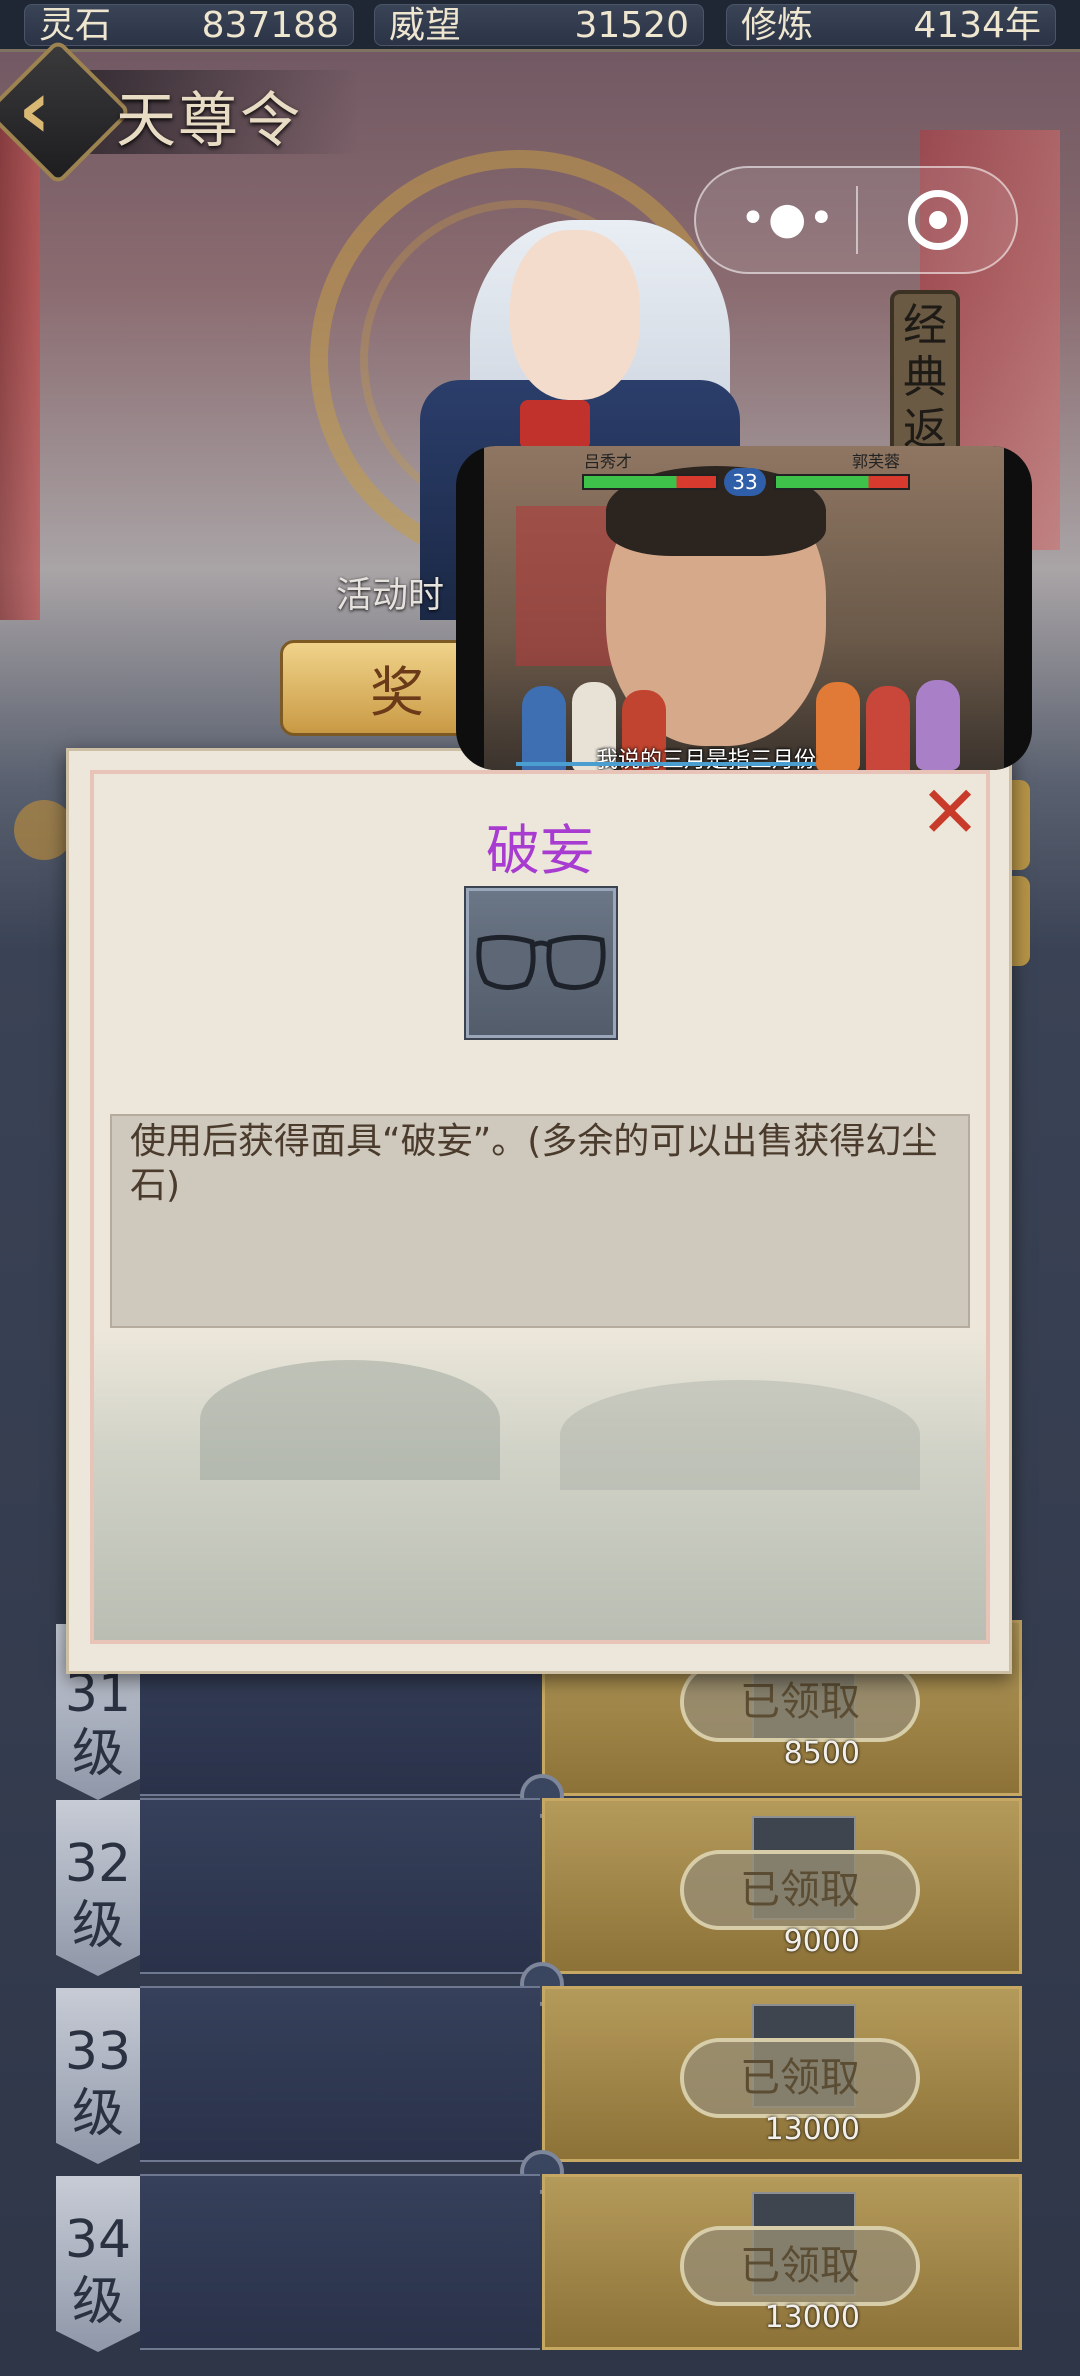  I want to click on level-badge: 33 级, so click(98, 2076).